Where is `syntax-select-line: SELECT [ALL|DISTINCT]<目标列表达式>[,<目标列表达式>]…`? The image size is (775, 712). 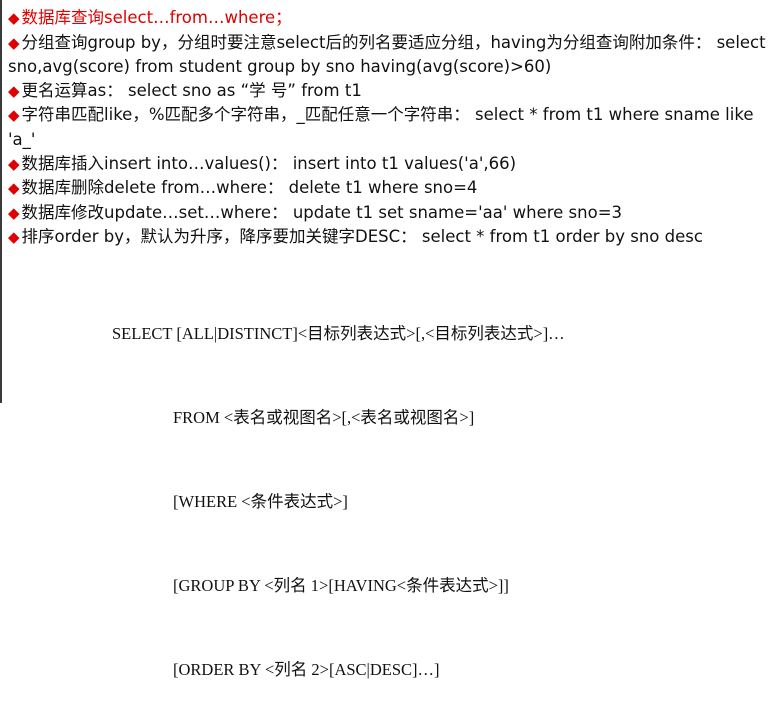
syntax-select-line: SELECT [ALL|DISTINCT]<目标列表达式>[,<目标列表达式>]… is located at coordinates (338, 333).